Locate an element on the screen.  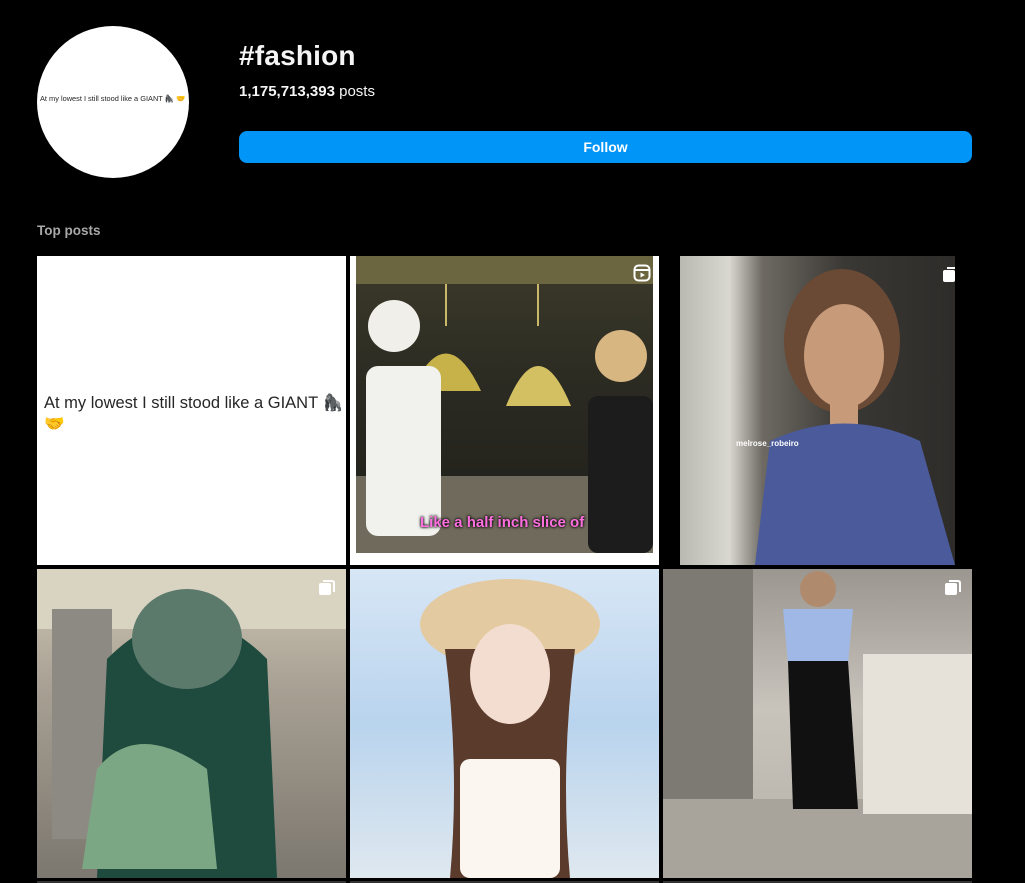
post-image: Like a half inch slice of is located at coordinates (504, 404).